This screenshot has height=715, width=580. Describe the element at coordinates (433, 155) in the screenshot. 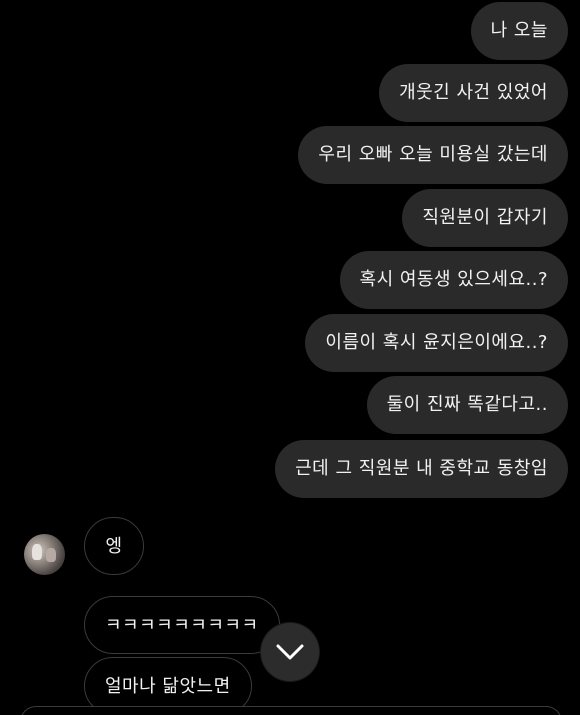

I see `sent-message: 우리 오빠 오늘 미용실 갔는데` at that location.